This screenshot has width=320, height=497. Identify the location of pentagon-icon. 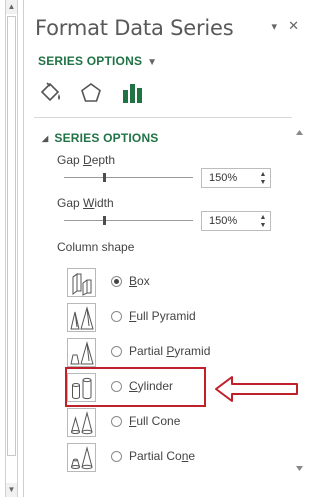
(91, 92).